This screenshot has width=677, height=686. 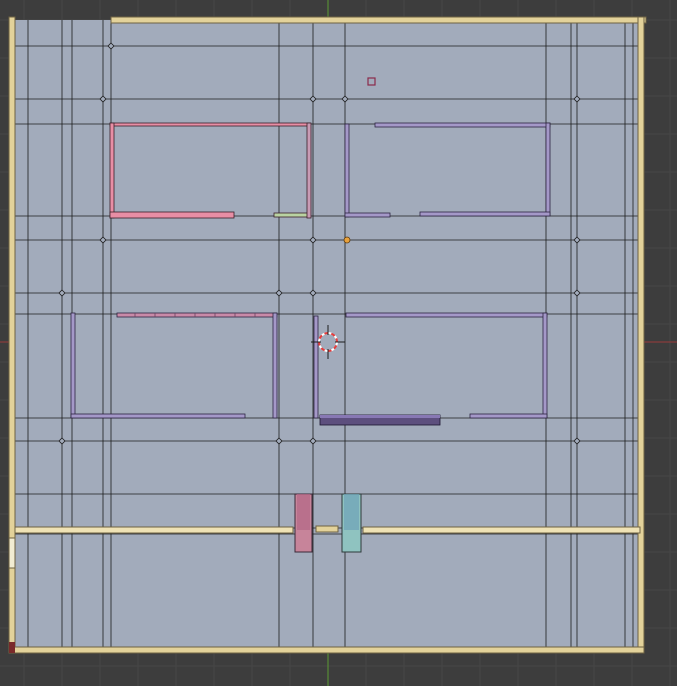 What do you see at coordinates (371, 81) in the screenshot?
I see `lamp-marker` at bounding box center [371, 81].